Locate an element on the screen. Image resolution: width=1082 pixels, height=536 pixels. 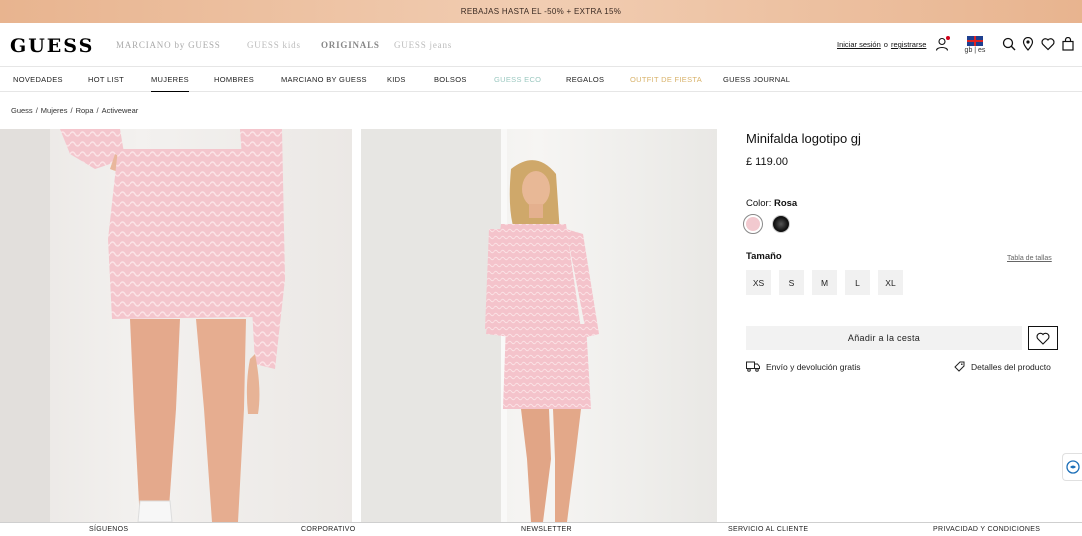
promo-banner: REBAJAS HASTA EL -50% + EXTRA 15% is located at coordinates (541, 11).